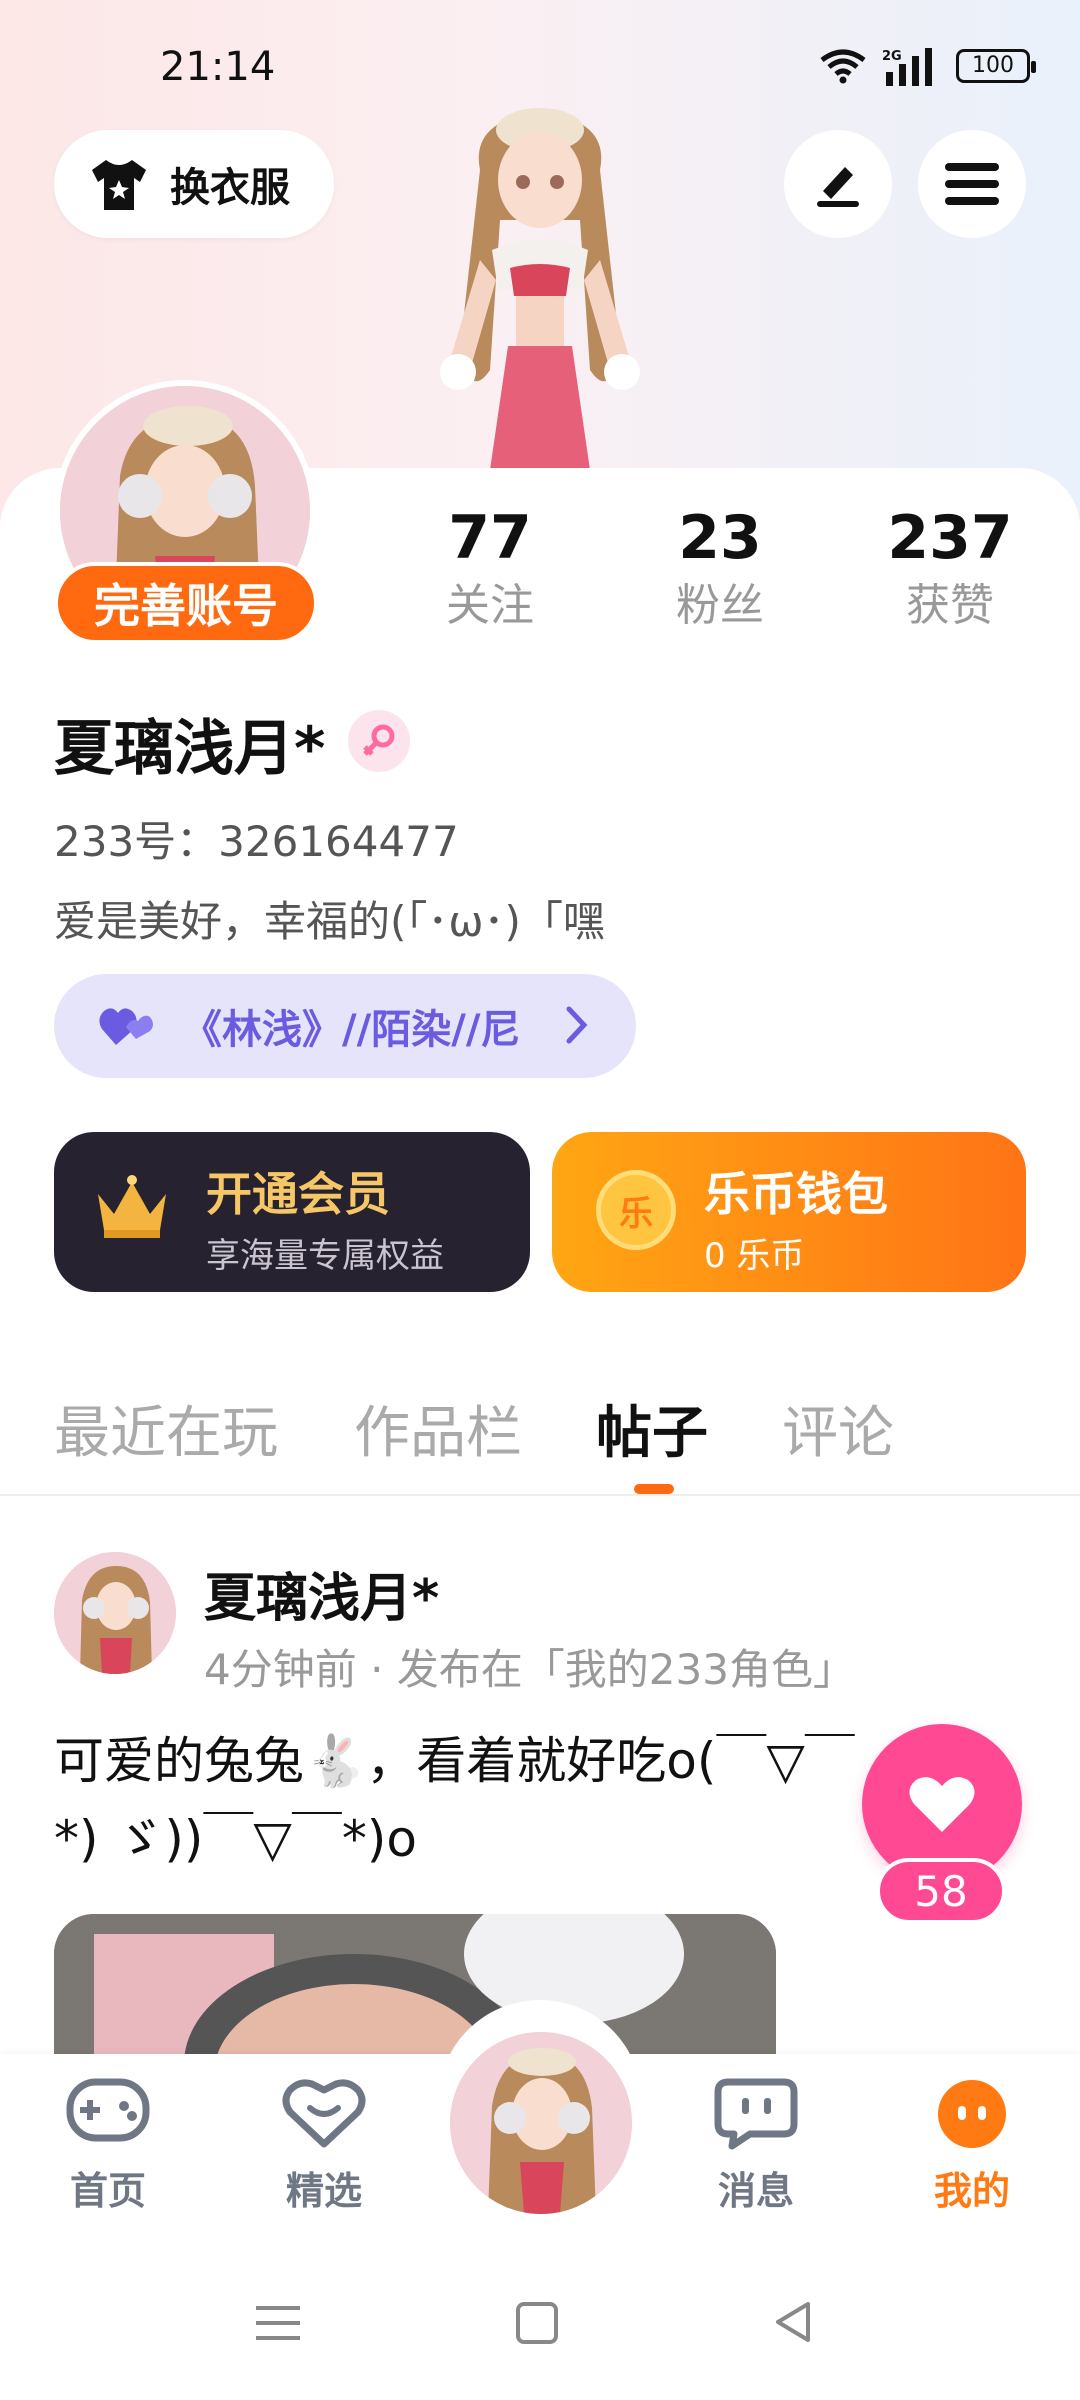 The width and height of the screenshot is (1080, 2400). What do you see at coordinates (166, 1428) in the screenshot?
I see `tab-recently-played: 最近在玩` at bounding box center [166, 1428].